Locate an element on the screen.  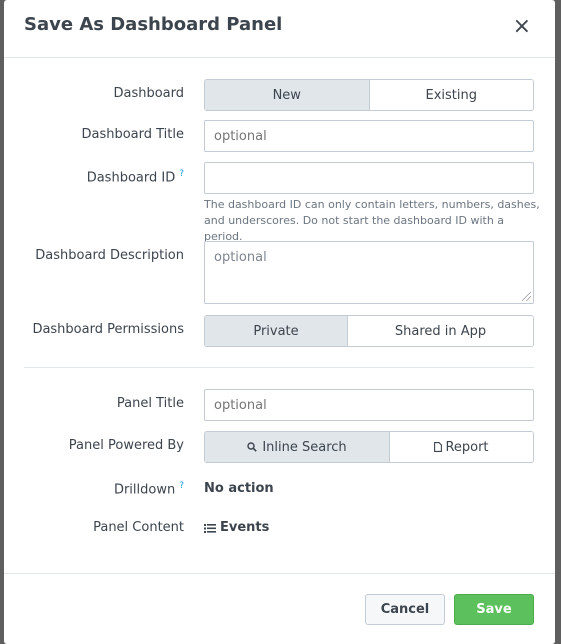
inline-search-button: Inline Search is located at coordinates (297, 447).